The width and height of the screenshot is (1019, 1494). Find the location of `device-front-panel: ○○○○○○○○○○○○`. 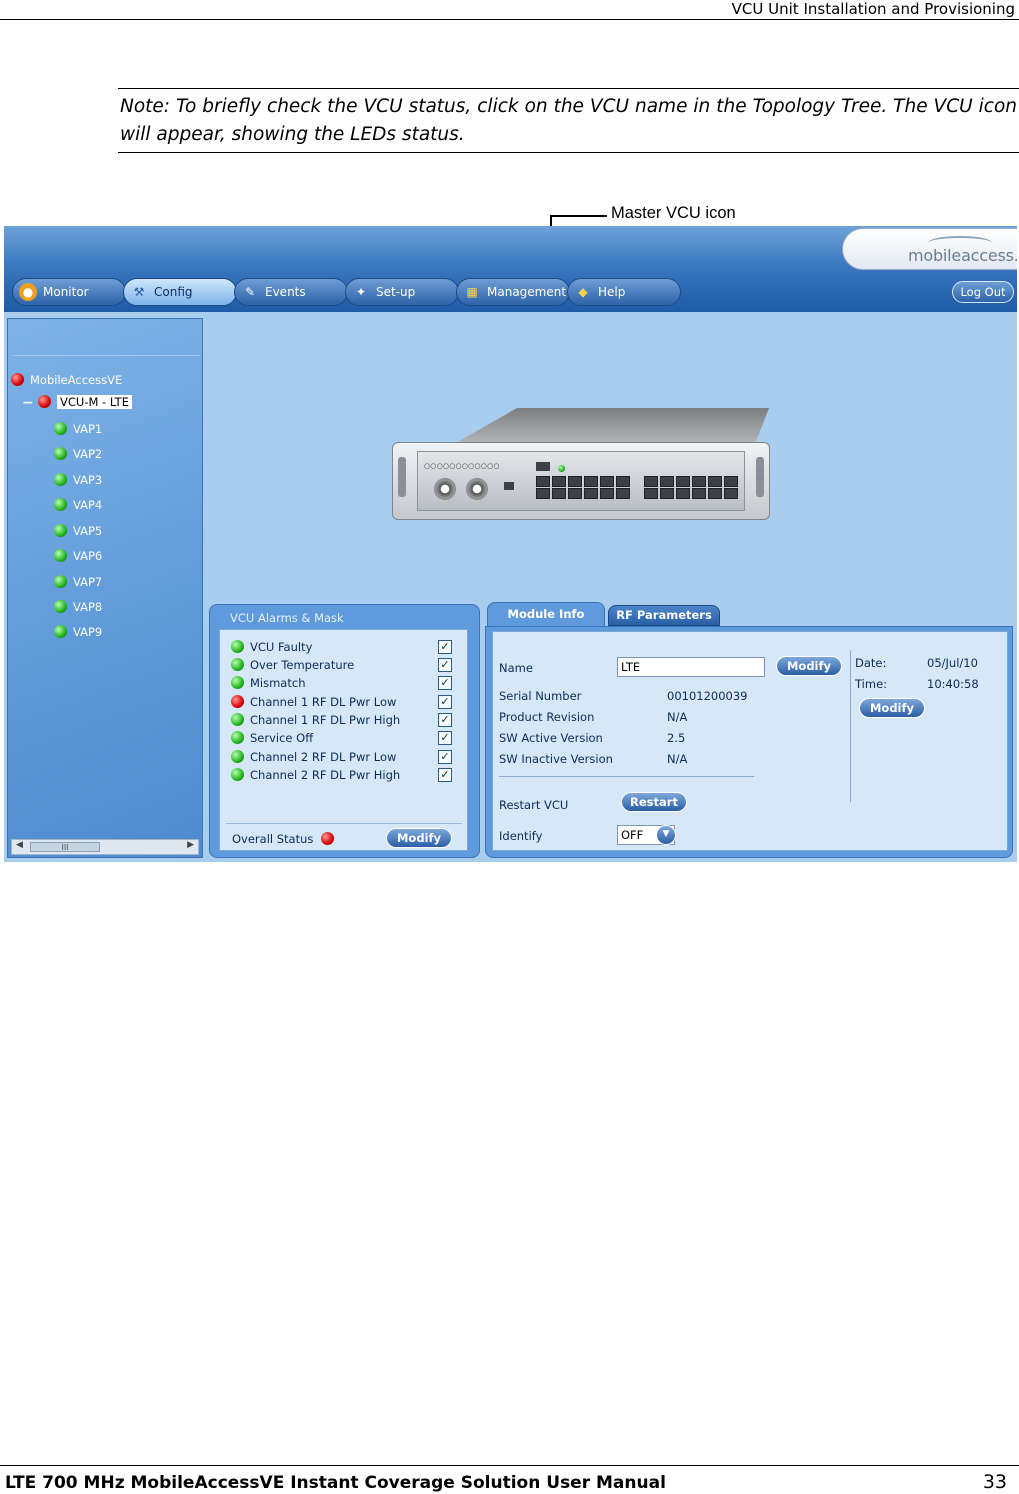

device-front-panel: ○○○○○○○○○○○○ is located at coordinates (581, 481).